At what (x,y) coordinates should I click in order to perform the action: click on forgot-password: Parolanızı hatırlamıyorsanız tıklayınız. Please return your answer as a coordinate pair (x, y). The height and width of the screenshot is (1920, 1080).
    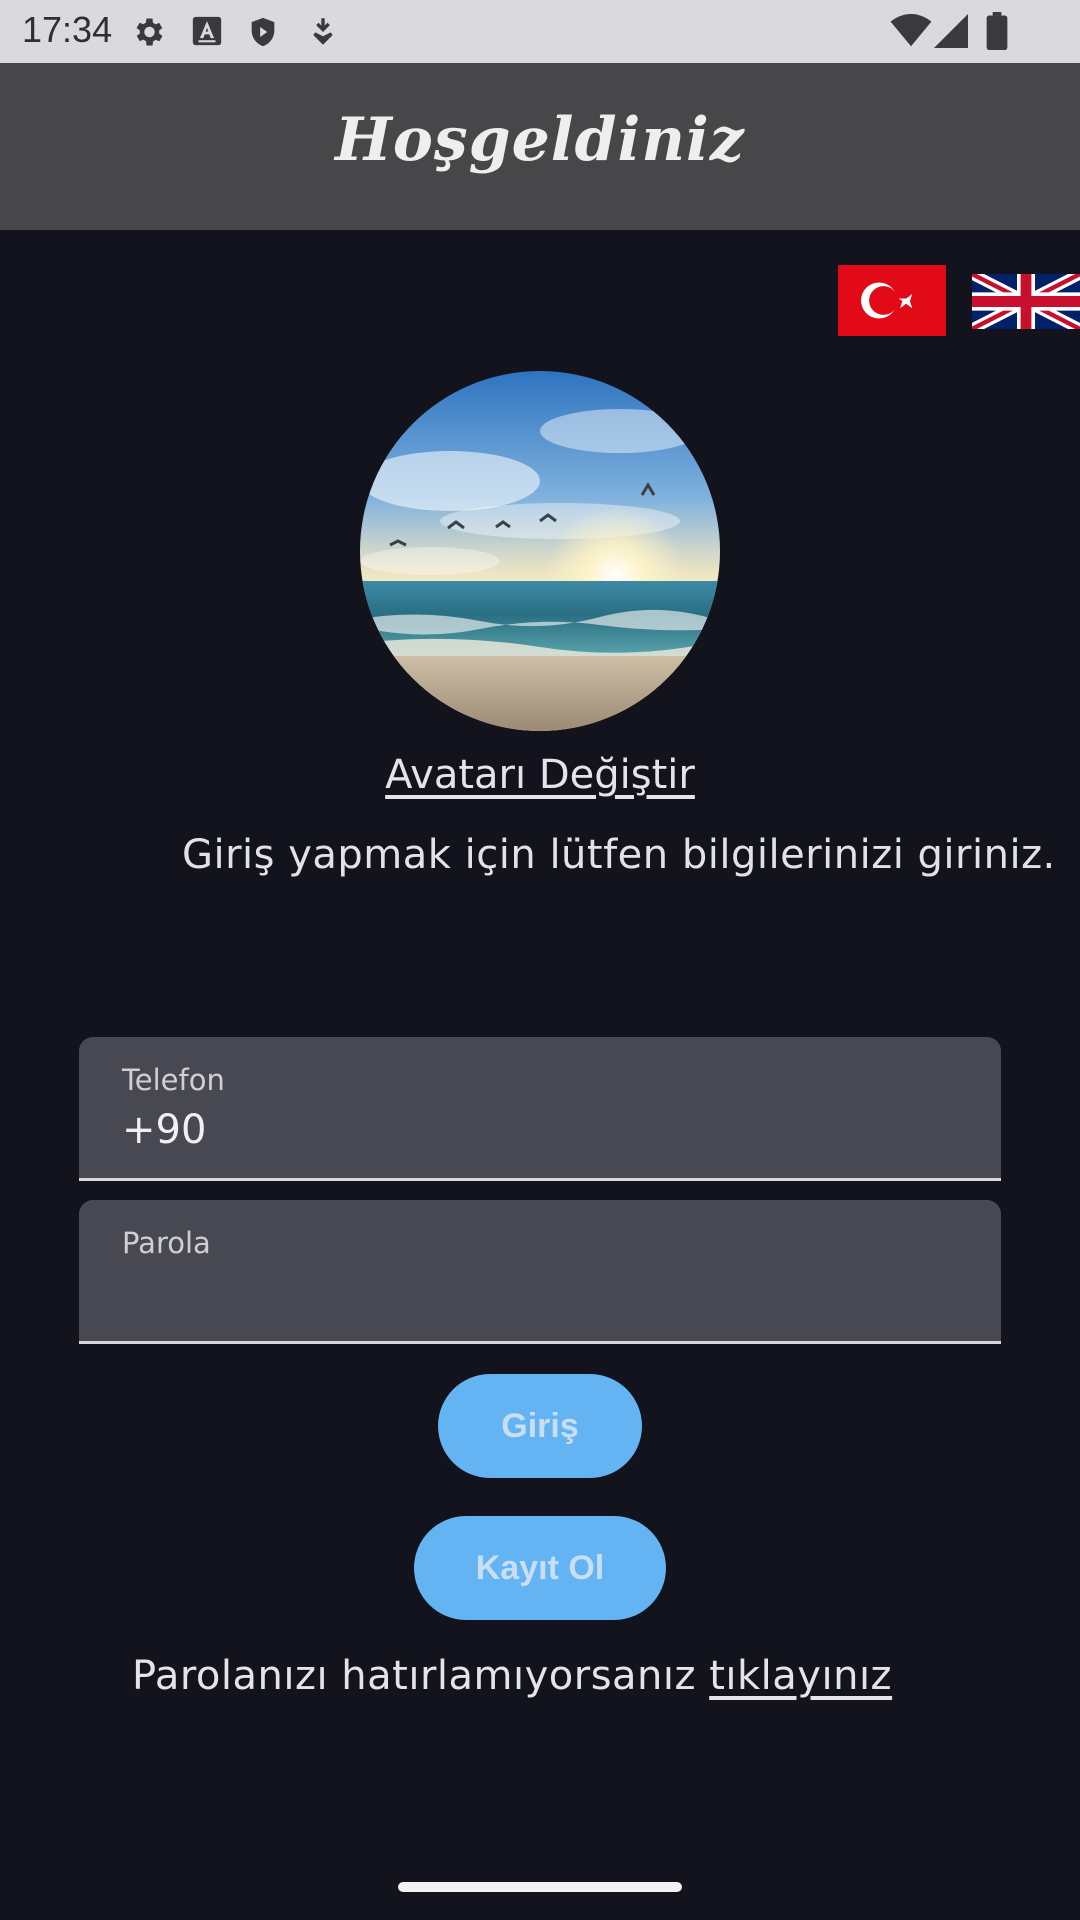
    Looking at the image, I should click on (512, 1676).